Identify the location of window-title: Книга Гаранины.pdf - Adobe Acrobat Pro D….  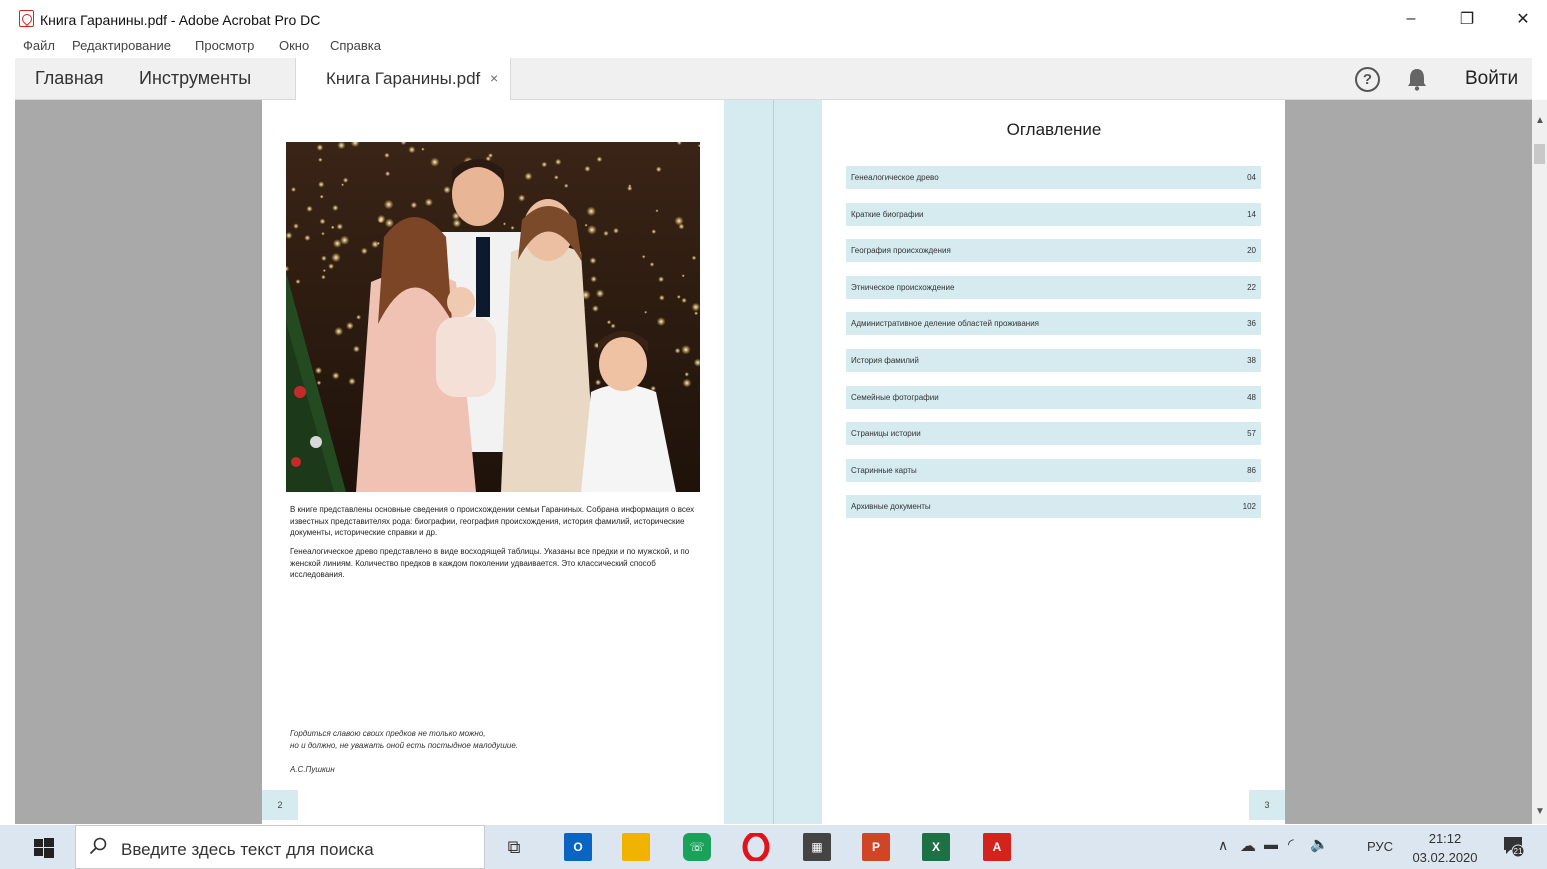
(180, 20).